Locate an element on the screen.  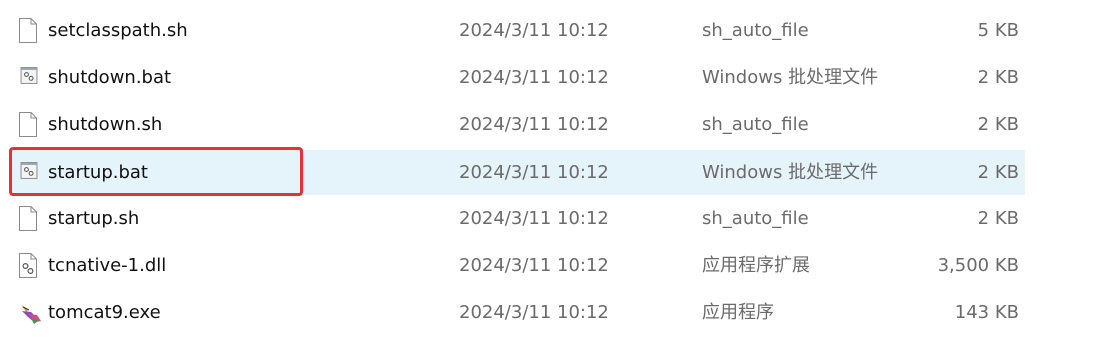
file-name: setclasspath.sh is located at coordinates (118, 30).